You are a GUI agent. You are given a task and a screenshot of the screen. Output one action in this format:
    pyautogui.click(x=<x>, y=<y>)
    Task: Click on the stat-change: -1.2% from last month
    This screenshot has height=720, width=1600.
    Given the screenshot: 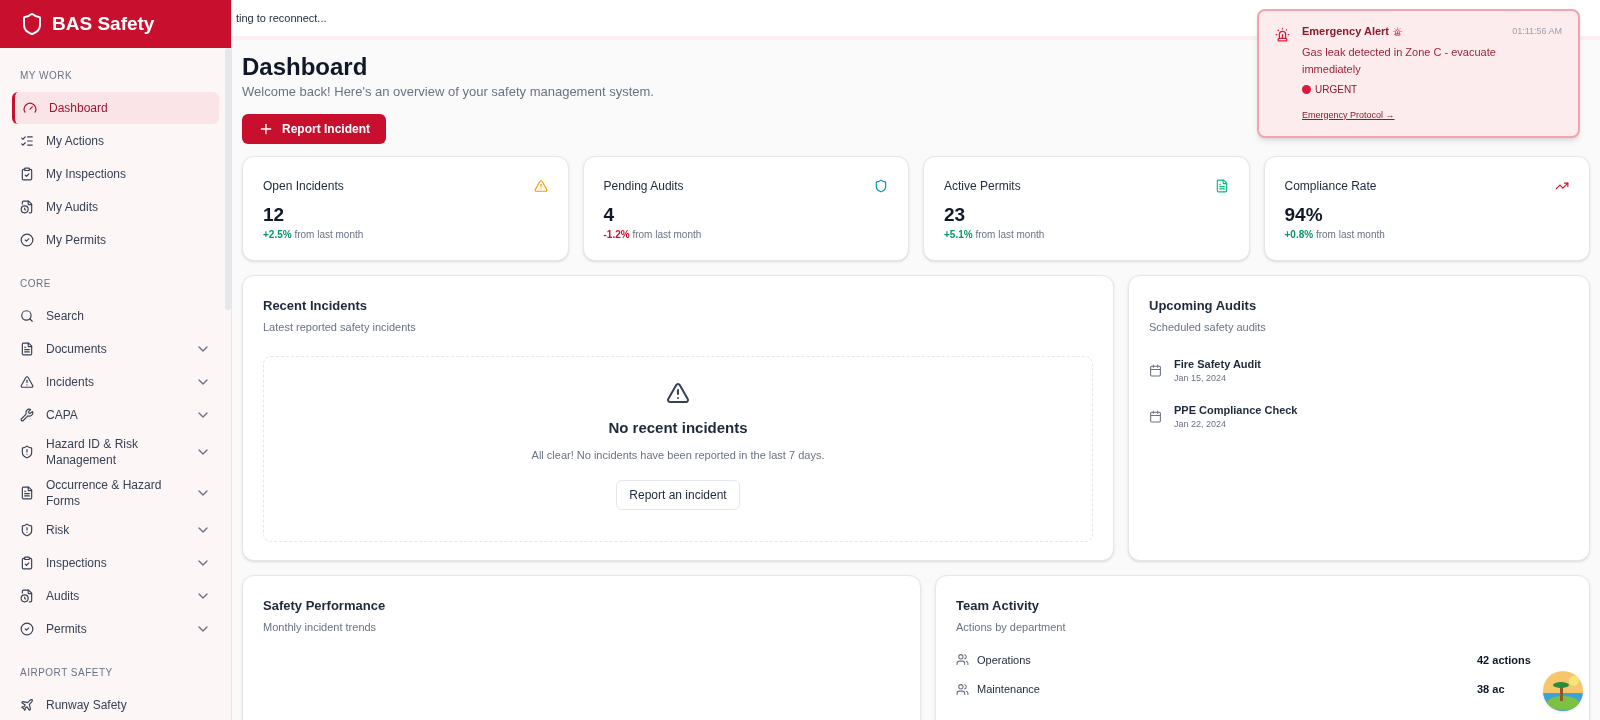 What is the action you would take?
    pyautogui.click(x=653, y=234)
    